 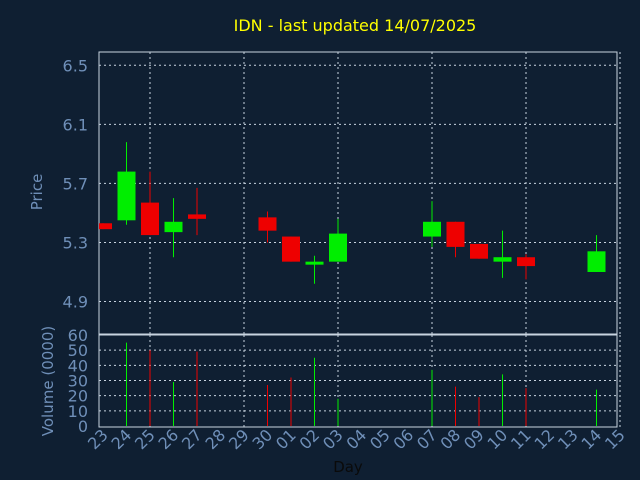 I want to click on price-tick-label: 5.7, so click(x=75, y=183).